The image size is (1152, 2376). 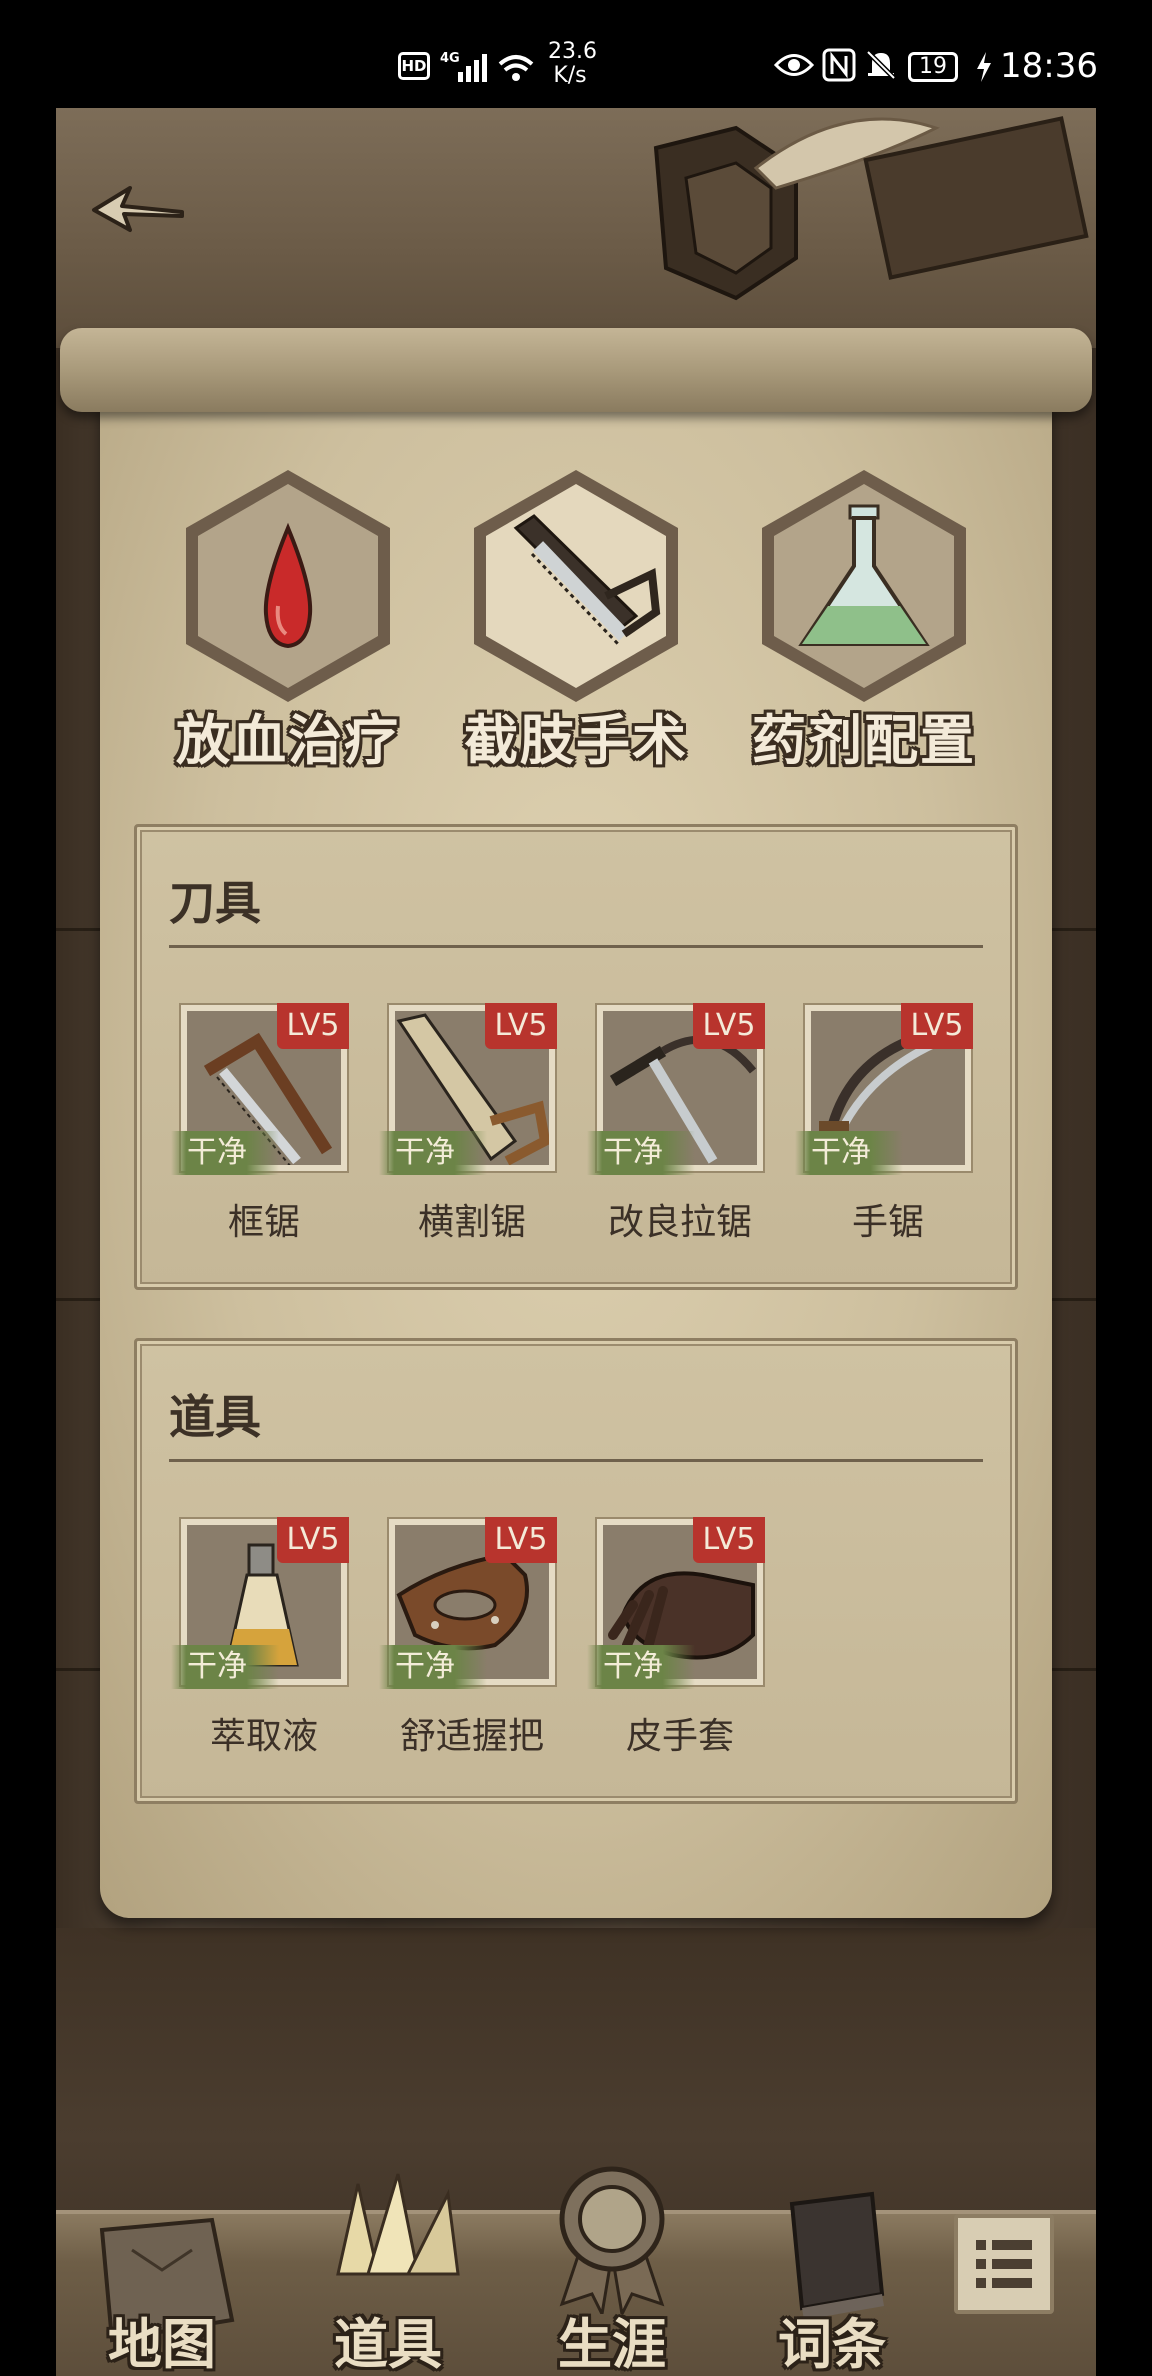 I want to click on nav-label: 地图, so click(x=162, y=2344).